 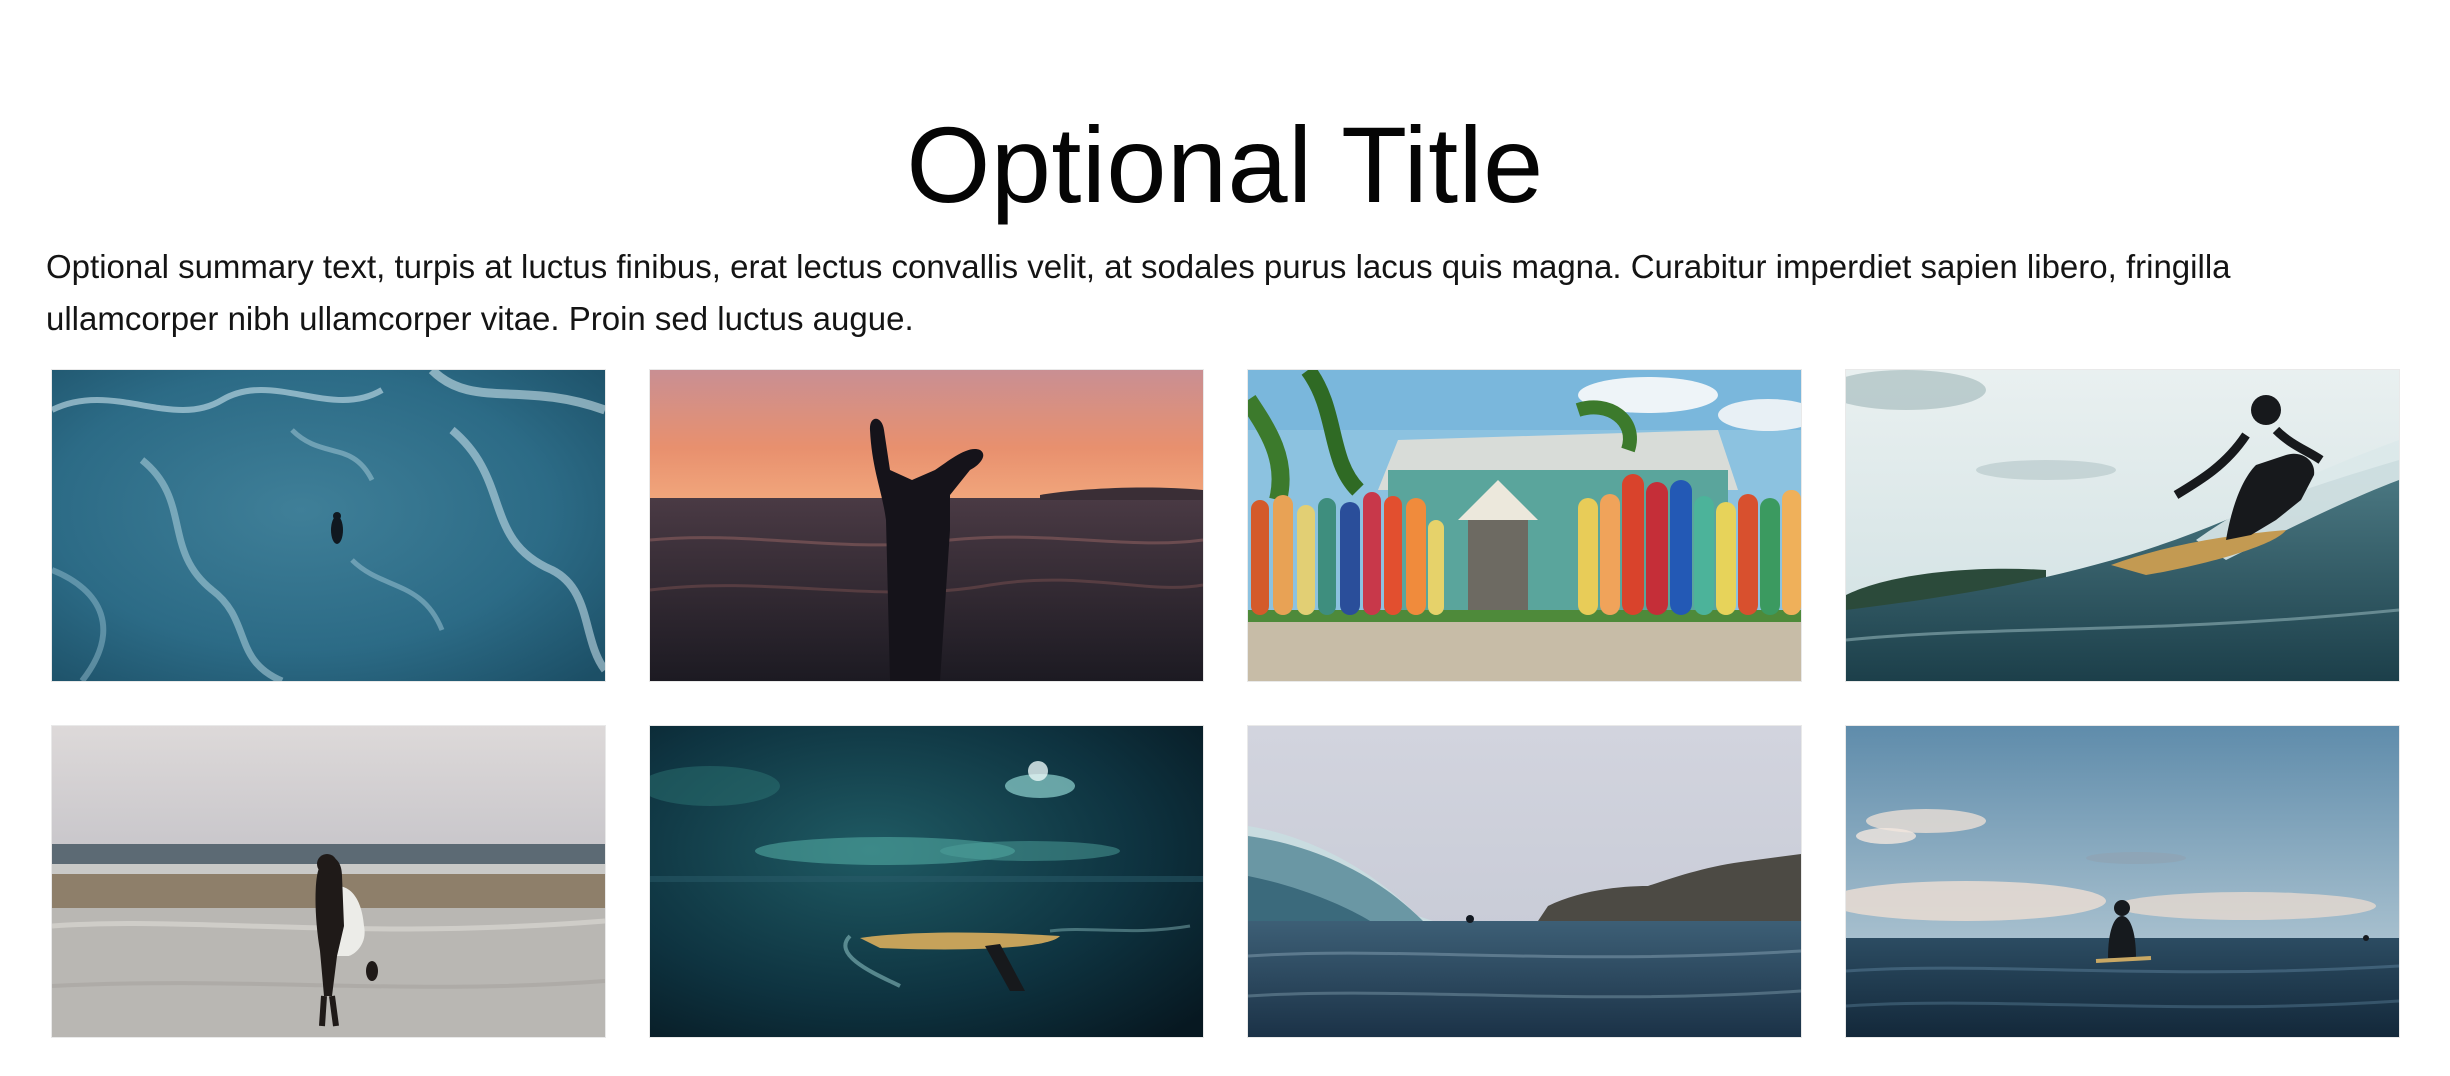 I want to click on surfer-wave-photo, so click(x=2122, y=525).